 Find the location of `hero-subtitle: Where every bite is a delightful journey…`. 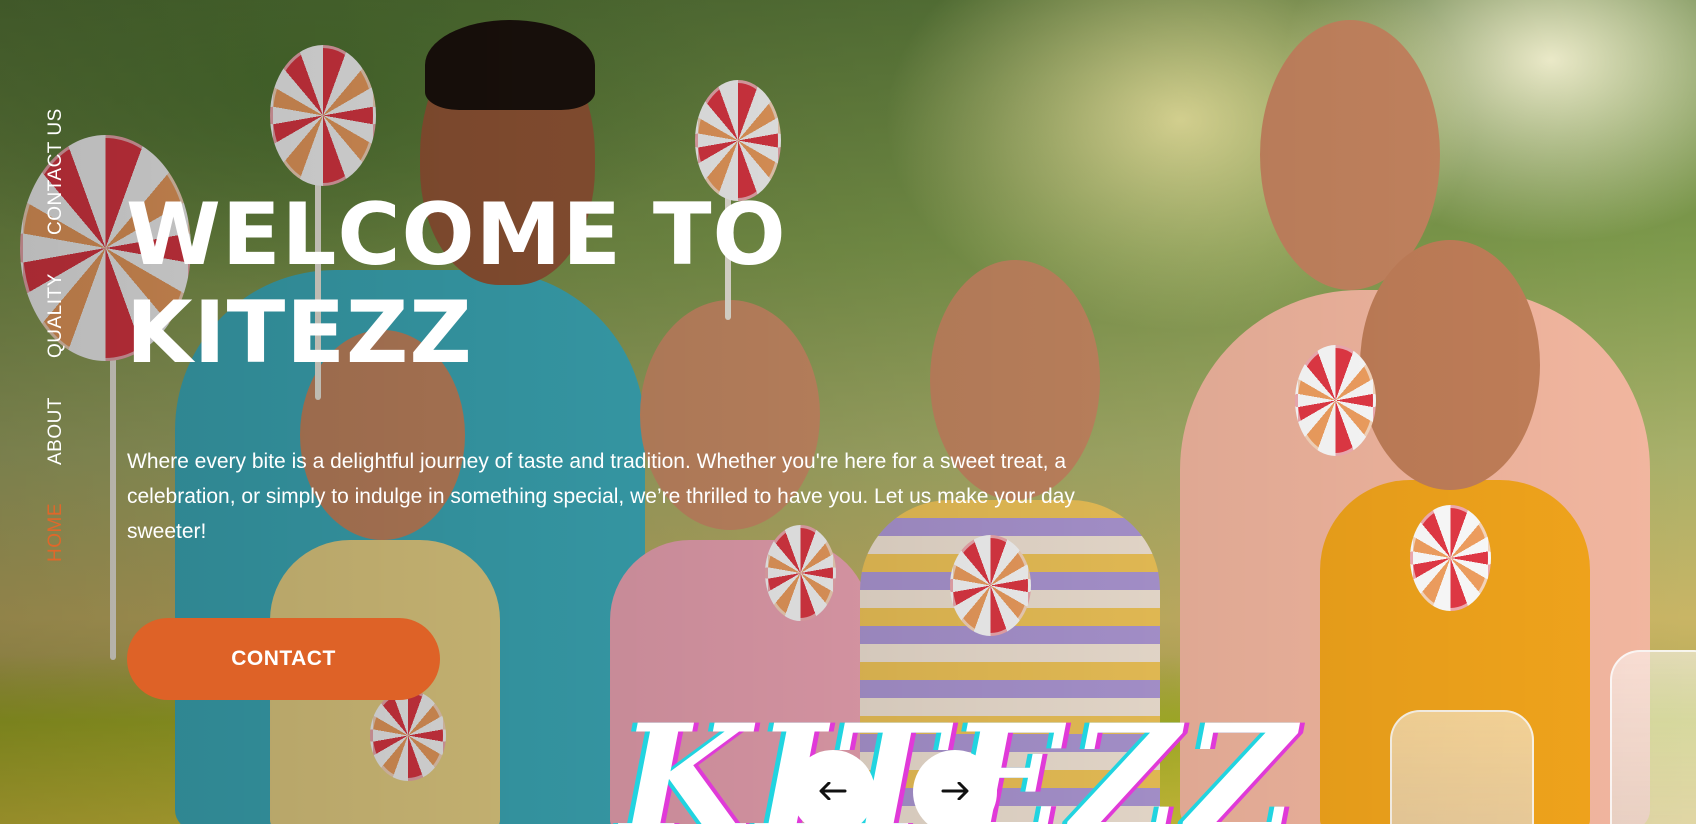

hero-subtitle: Where every bite is a delightful journey… is located at coordinates (601, 496).